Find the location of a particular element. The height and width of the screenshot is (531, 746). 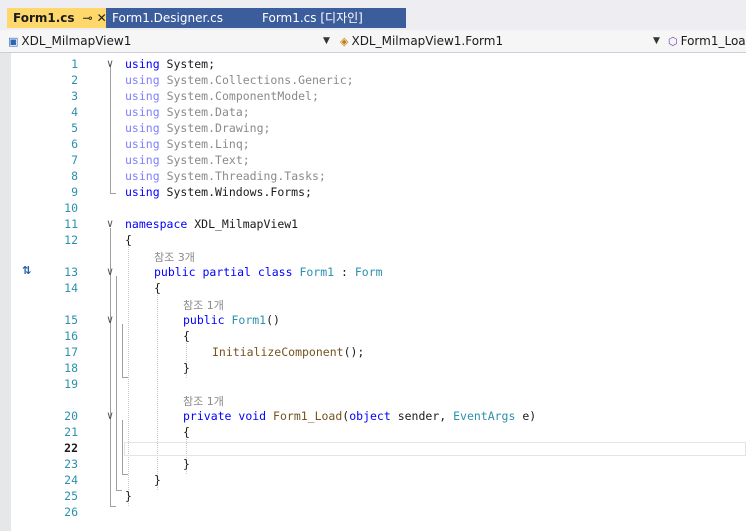

line-number: 6 is located at coordinates (74, 144).